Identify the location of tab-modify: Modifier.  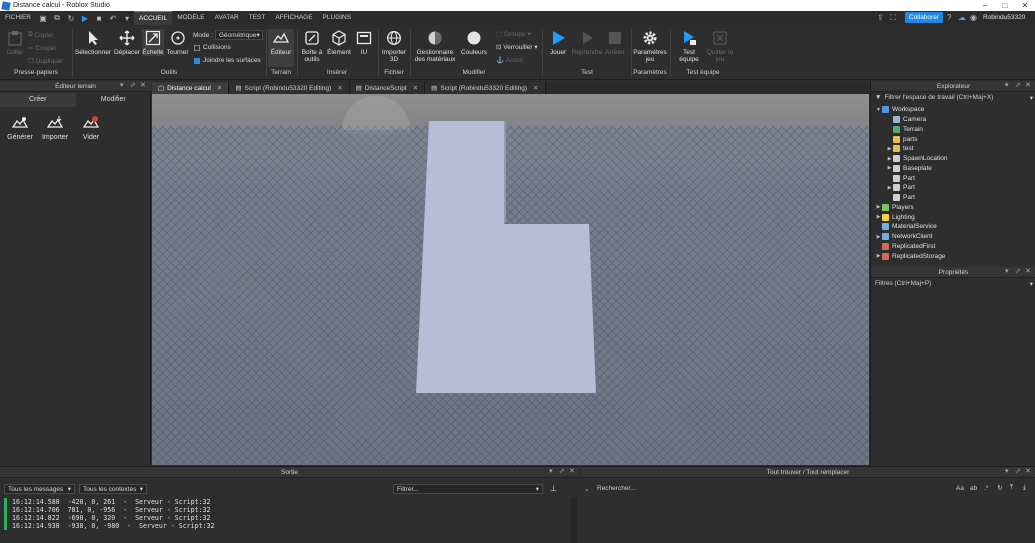
(114, 100).